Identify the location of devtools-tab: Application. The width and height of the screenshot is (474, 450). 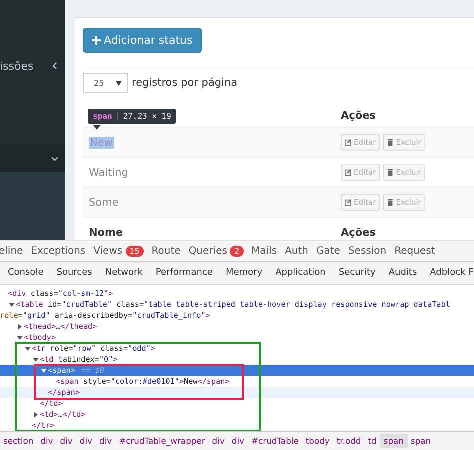
(301, 273).